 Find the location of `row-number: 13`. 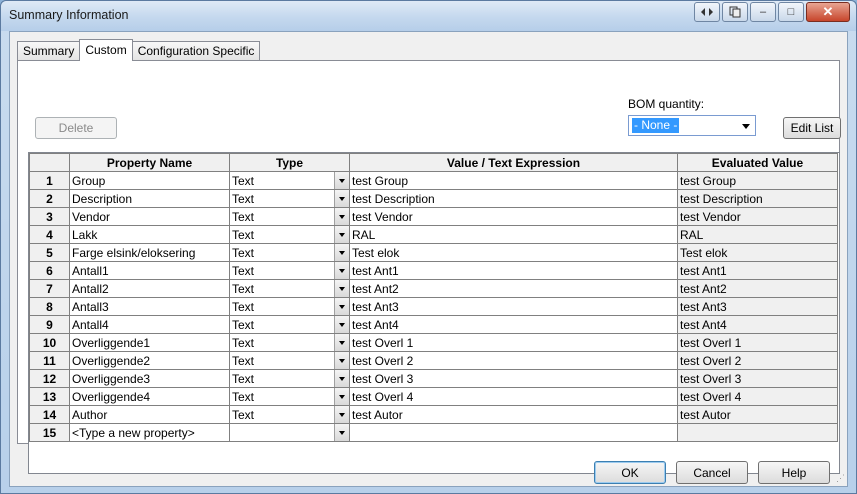

row-number: 13 is located at coordinates (49, 396).